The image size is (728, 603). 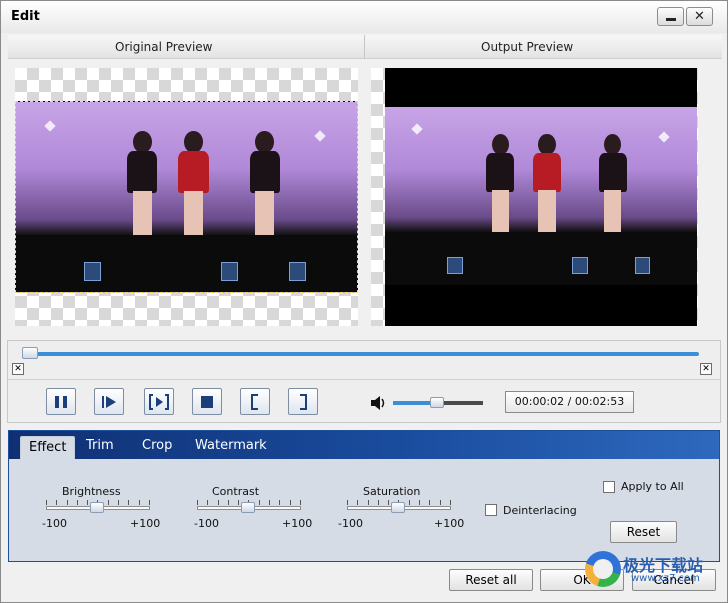 I want to click on pause-button, so click(x=61, y=401).